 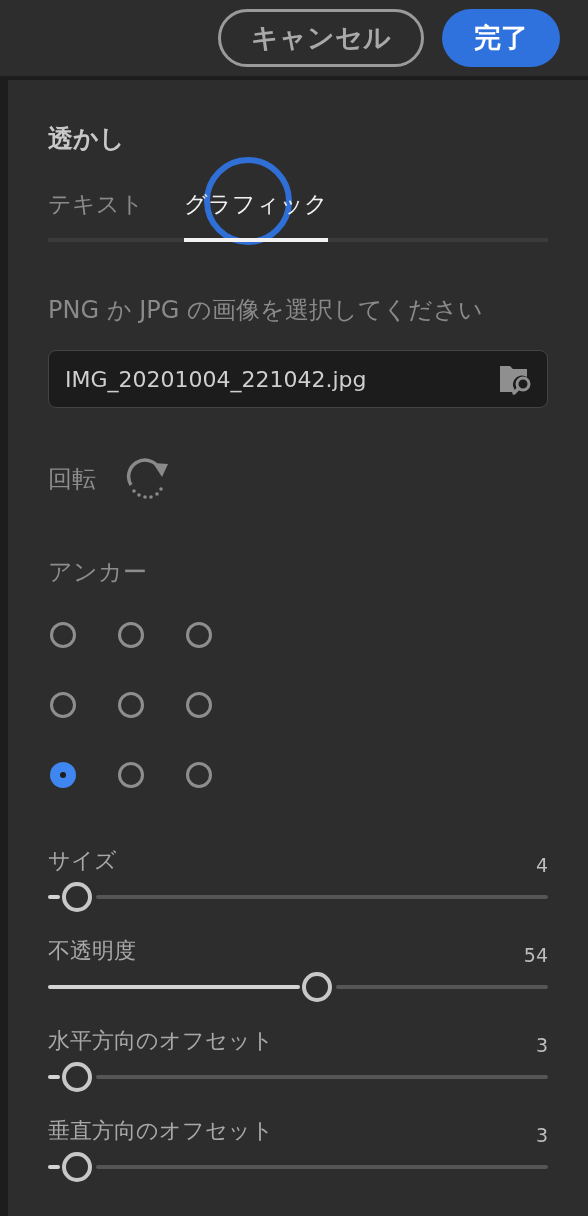 What do you see at coordinates (535, 955) in the screenshot?
I see `slider-value: 54` at bounding box center [535, 955].